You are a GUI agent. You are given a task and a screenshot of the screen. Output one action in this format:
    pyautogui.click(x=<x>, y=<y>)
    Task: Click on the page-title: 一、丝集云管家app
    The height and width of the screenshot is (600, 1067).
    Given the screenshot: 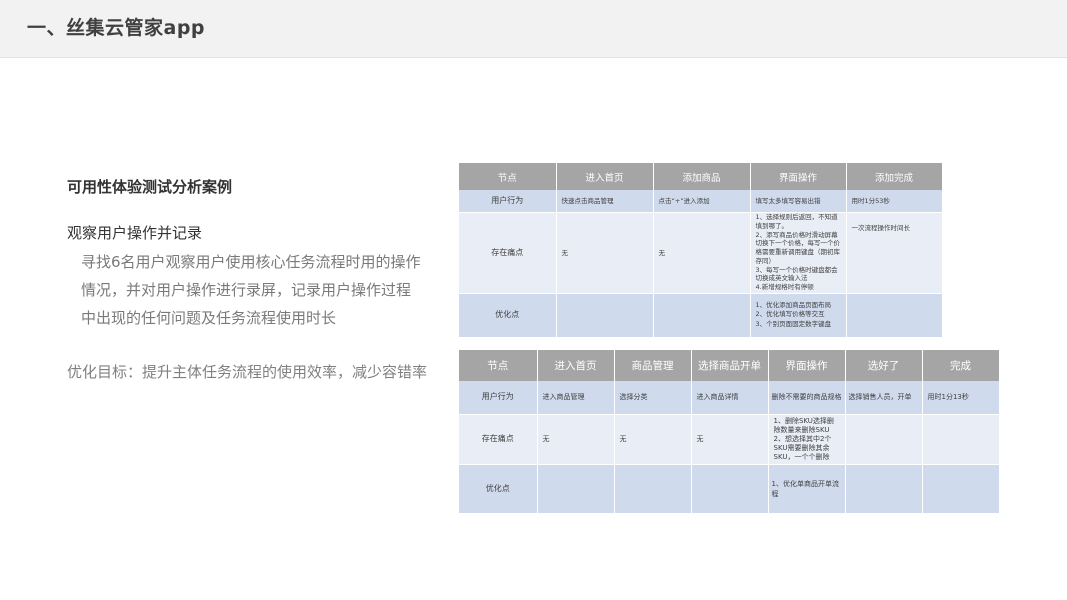 What is the action you would take?
    pyautogui.click(x=116, y=28)
    